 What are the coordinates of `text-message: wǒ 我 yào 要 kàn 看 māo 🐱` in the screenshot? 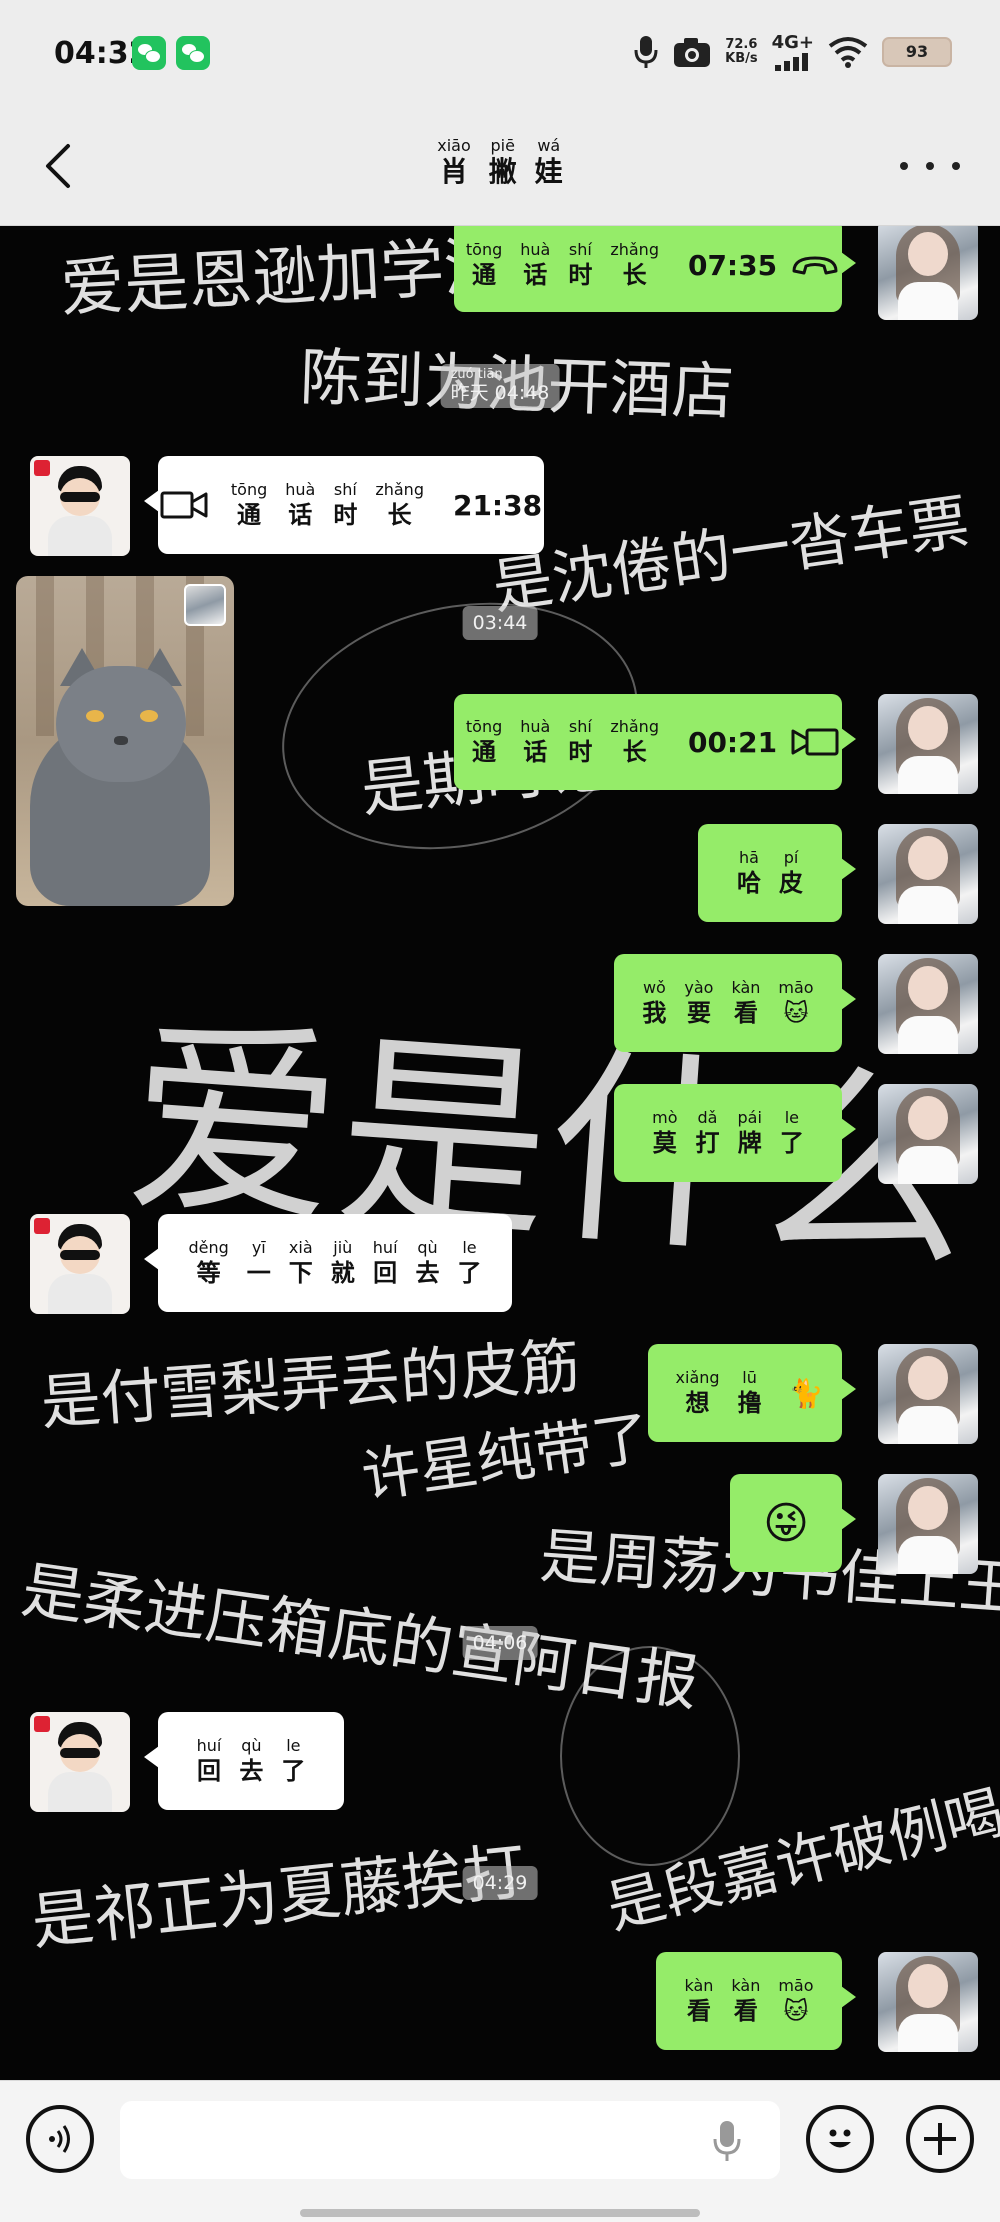 It's located at (735, 1003).